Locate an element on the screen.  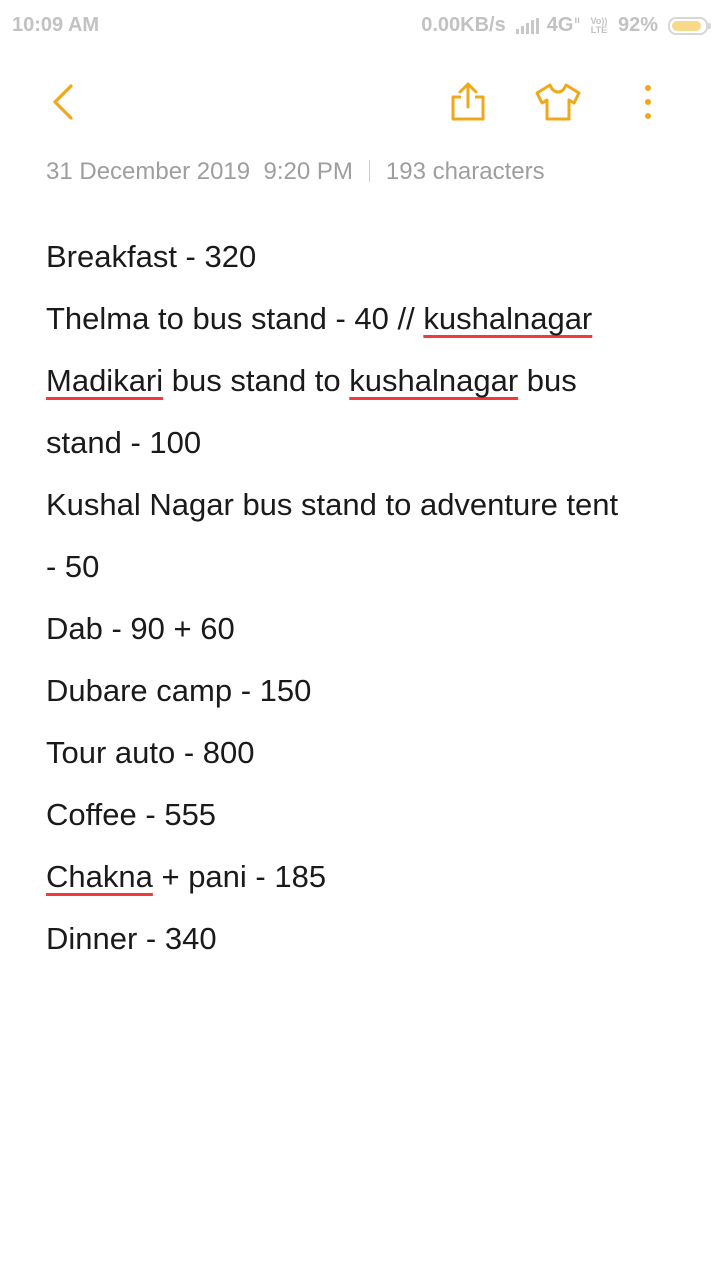
network-type: 4Gıı is located at coordinates (563, 25).